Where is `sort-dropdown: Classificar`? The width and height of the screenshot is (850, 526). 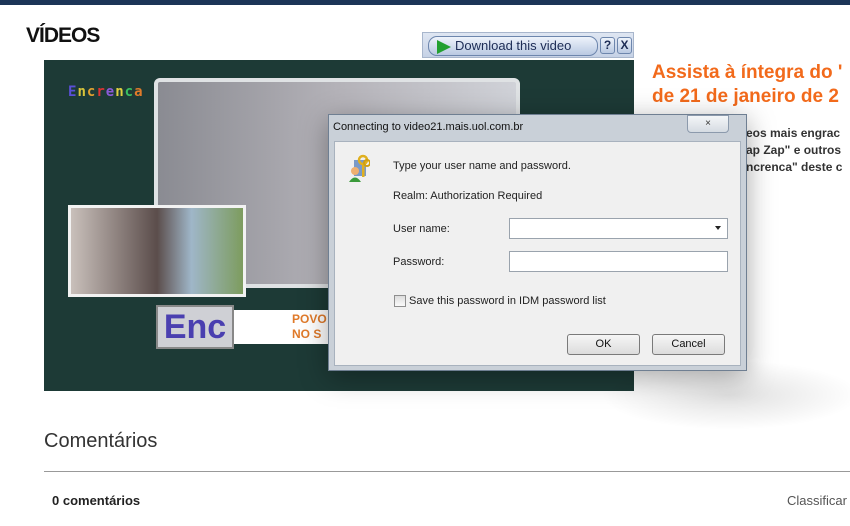
sort-dropdown: Classificar is located at coordinates (817, 500).